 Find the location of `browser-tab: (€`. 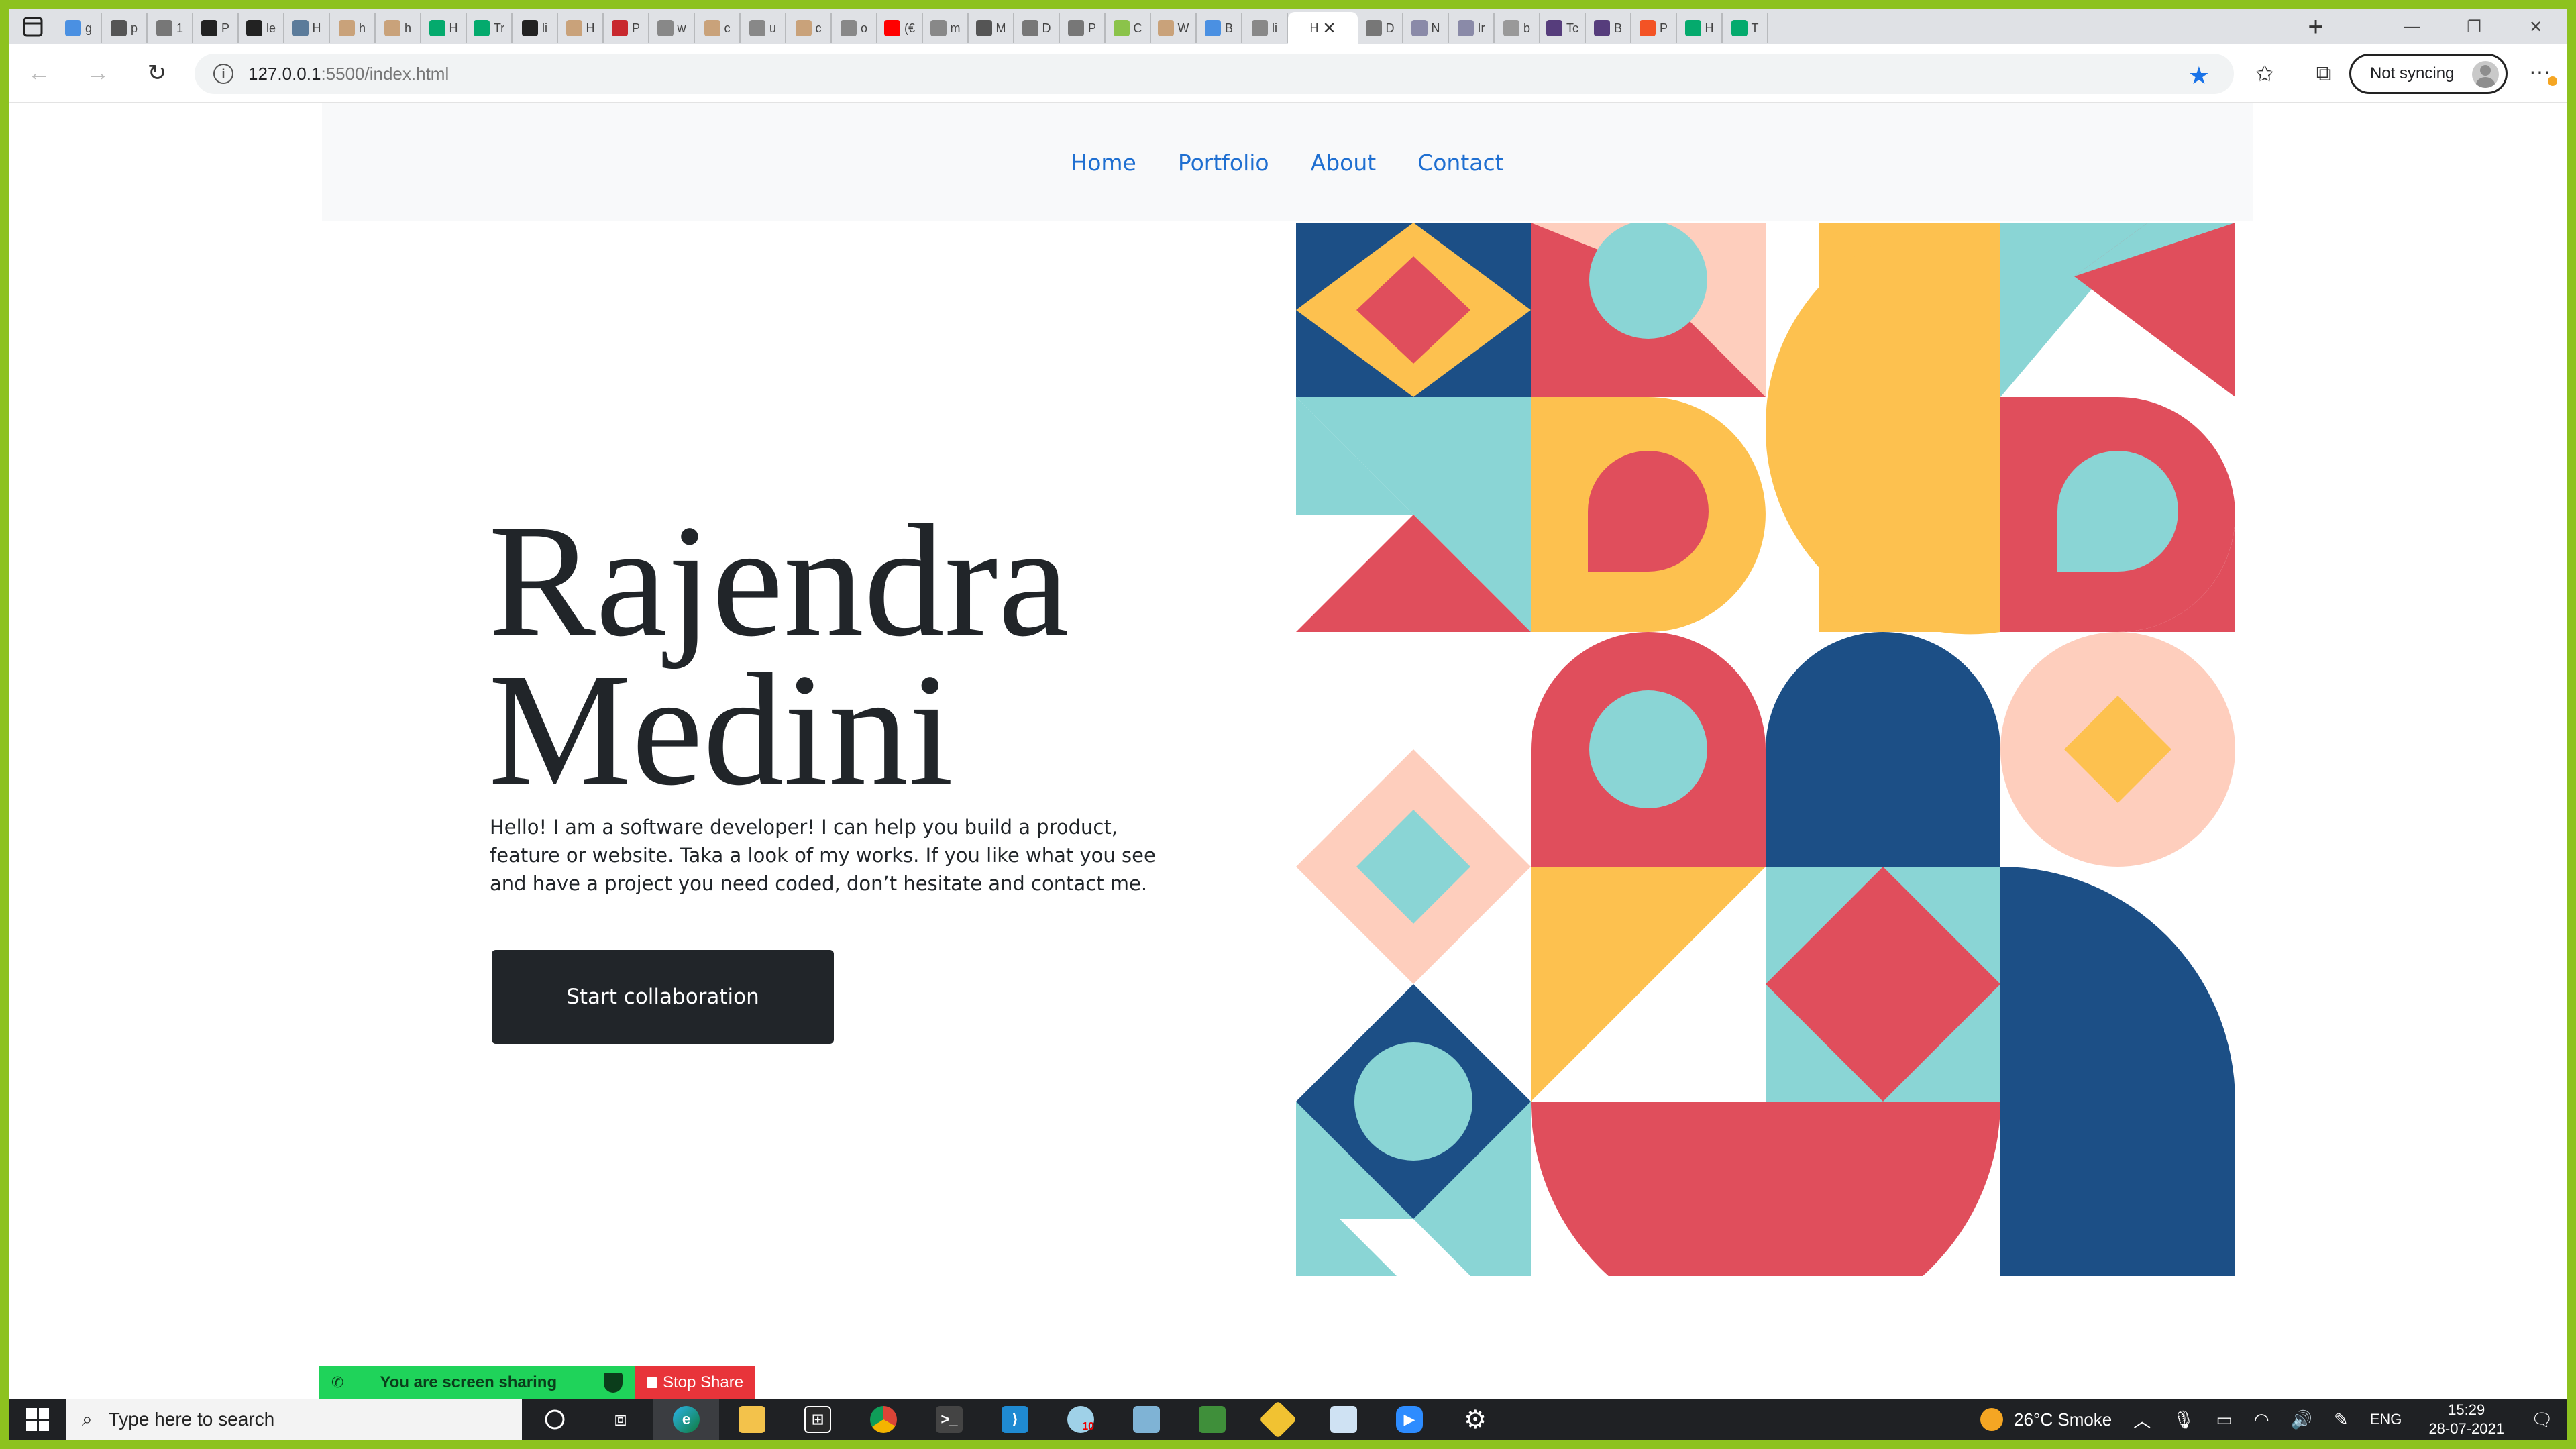

browser-tab: (€ is located at coordinates (900, 28).